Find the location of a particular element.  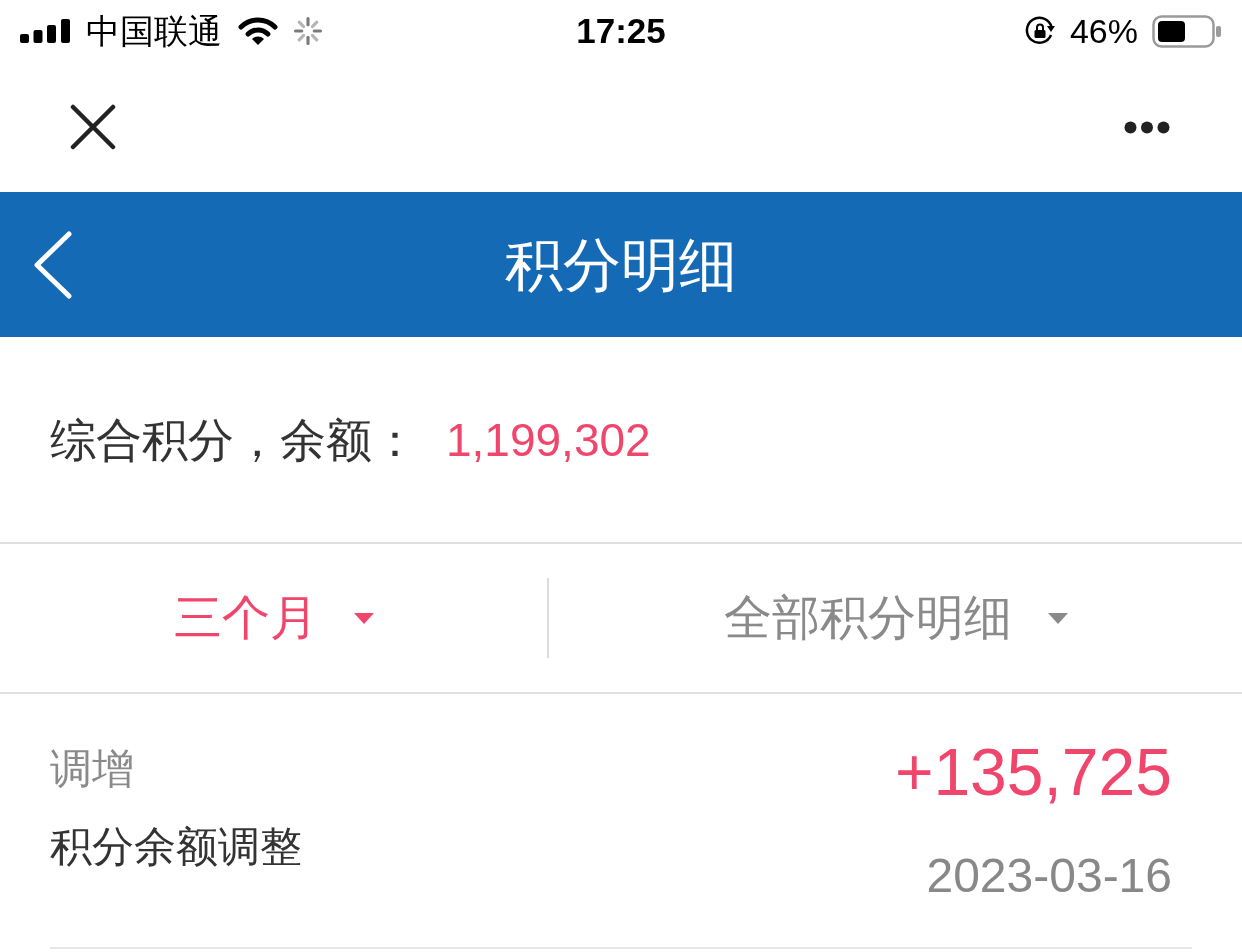

filter-dropdown: 全部积分明细 is located at coordinates (895, 618).